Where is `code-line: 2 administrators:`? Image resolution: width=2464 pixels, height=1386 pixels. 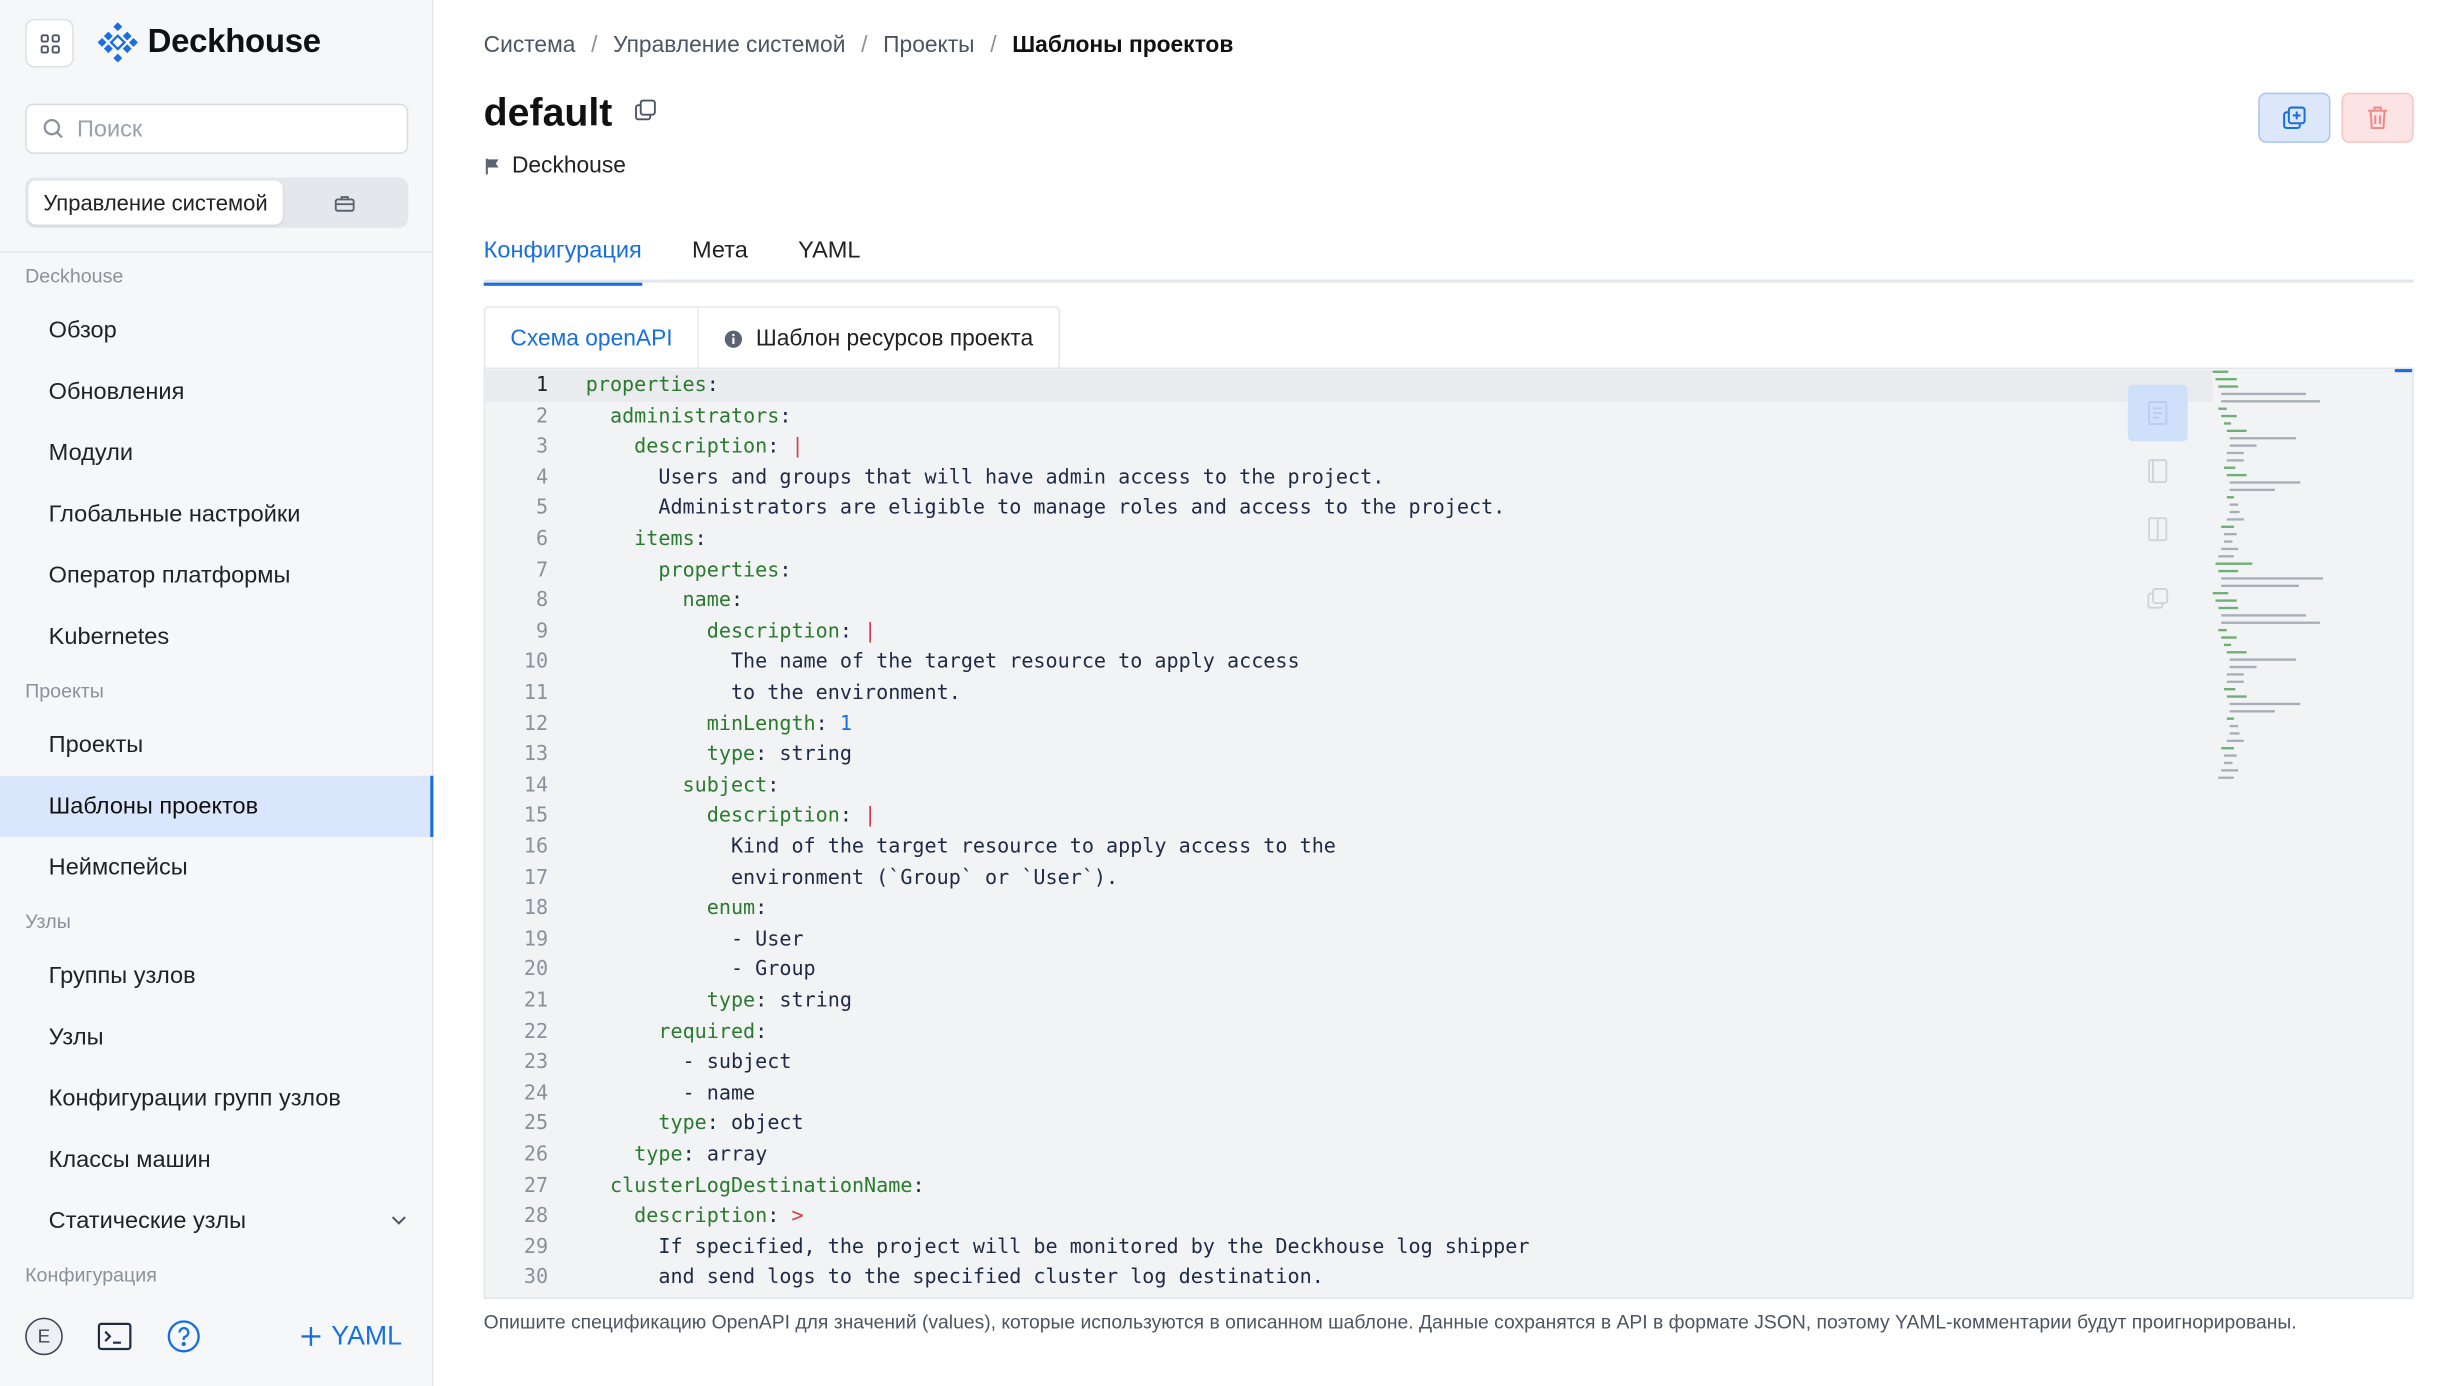
code-line: 2 administrators: is located at coordinates (1348, 416).